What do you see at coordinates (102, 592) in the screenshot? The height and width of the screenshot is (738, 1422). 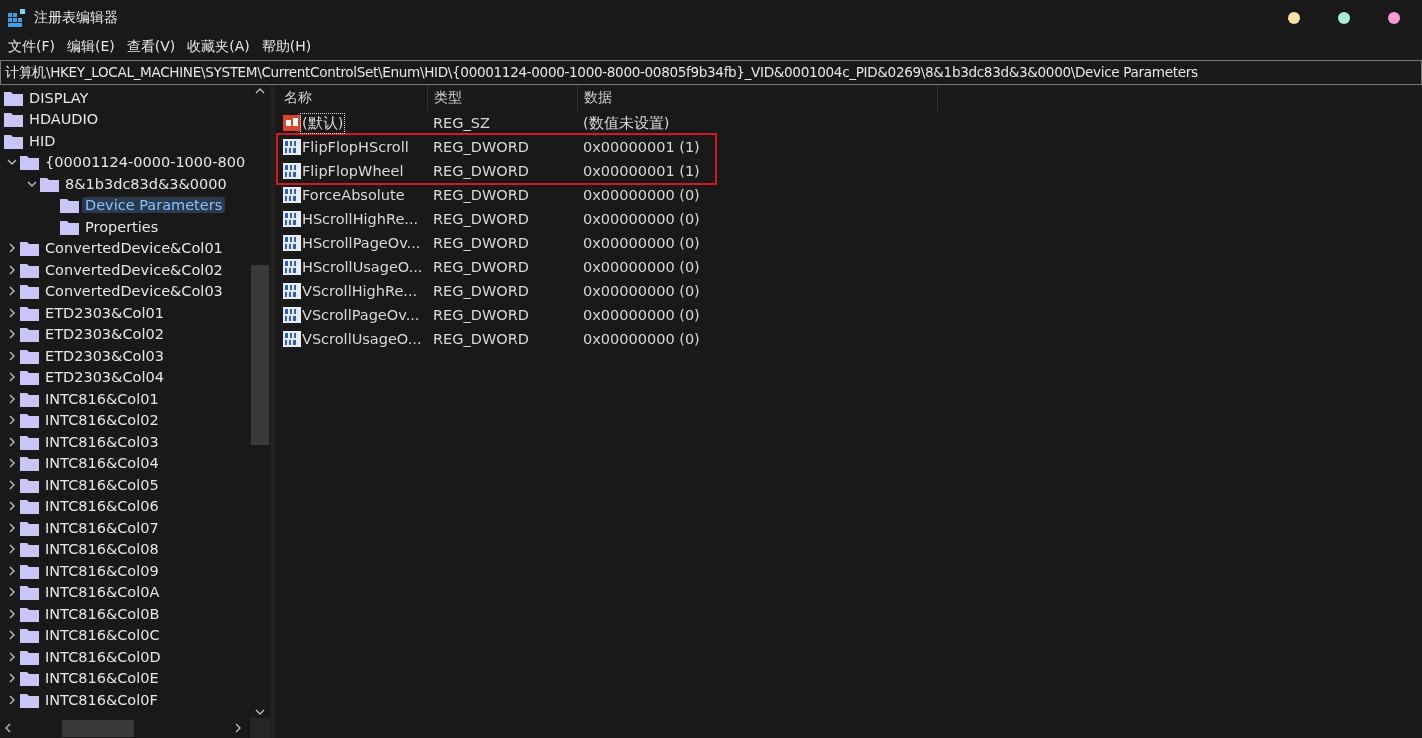 I see `tree-item: INTC816&Col0A` at bounding box center [102, 592].